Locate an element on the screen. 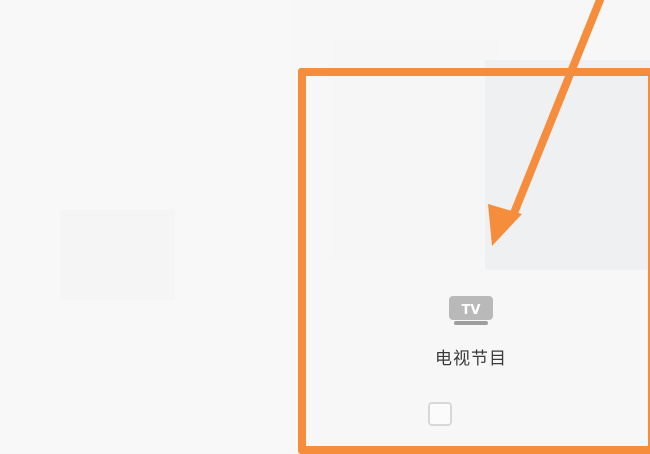 The width and height of the screenshot is (650, 454). tv-icon-text: TV is located at coordinates (471, 310).